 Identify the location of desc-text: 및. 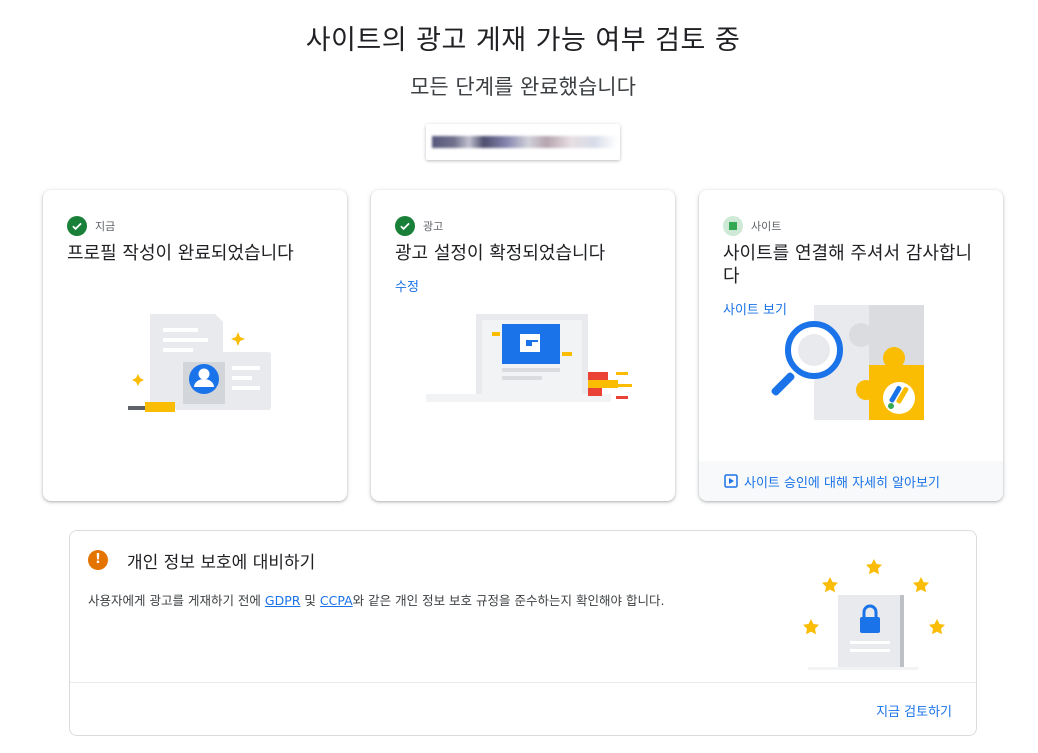
(310, 600).